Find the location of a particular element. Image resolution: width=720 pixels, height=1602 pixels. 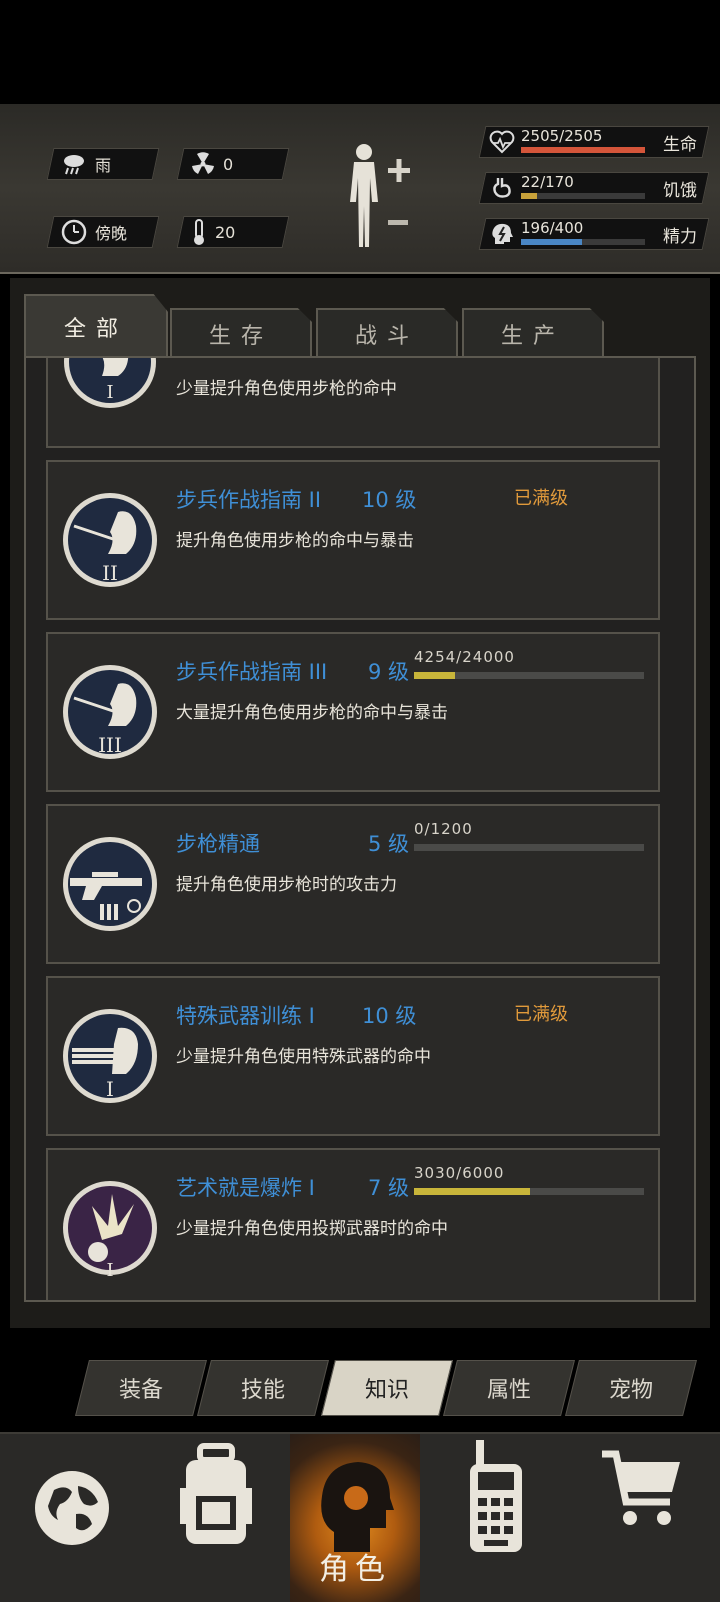

energy-stat: 196/400 精力 is located at coordinates (594, 234).